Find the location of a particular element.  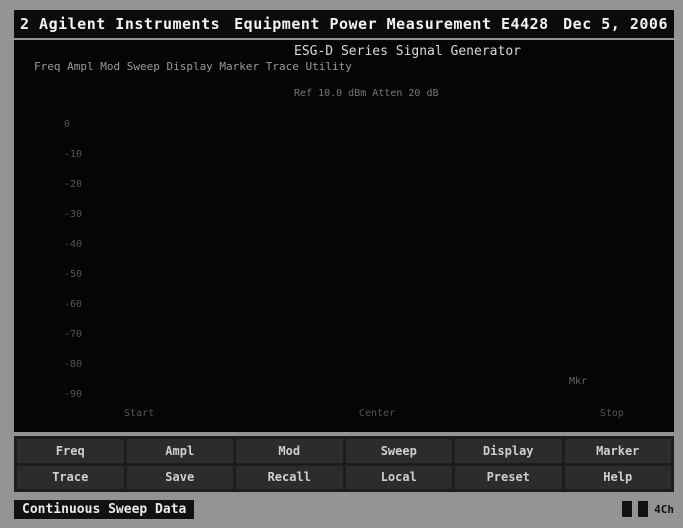

row-marker: -30 is located at coordinates (73, 214).